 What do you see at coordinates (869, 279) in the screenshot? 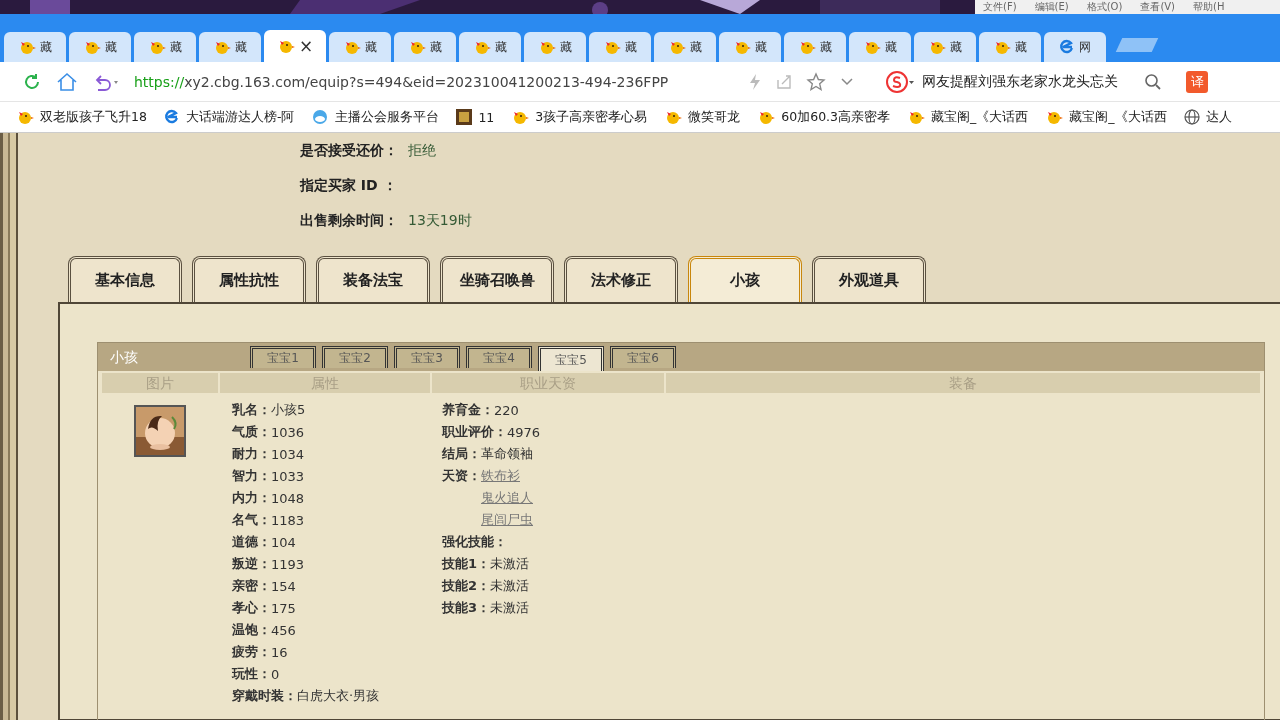
I see `section-tab: 外观道具` at bounding box center [869, 279].